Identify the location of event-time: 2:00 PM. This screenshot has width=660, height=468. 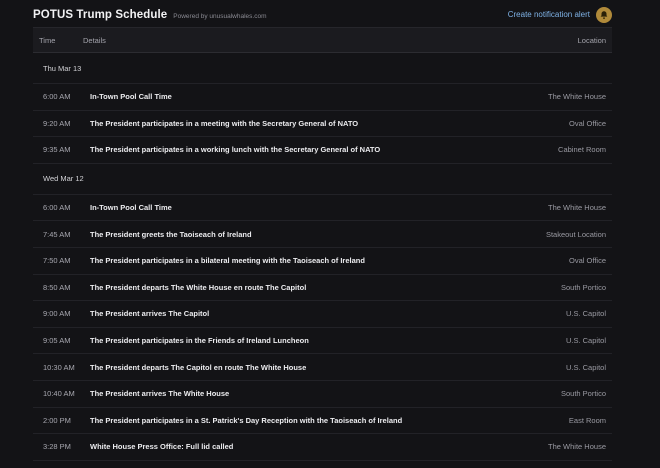
(57, 420).